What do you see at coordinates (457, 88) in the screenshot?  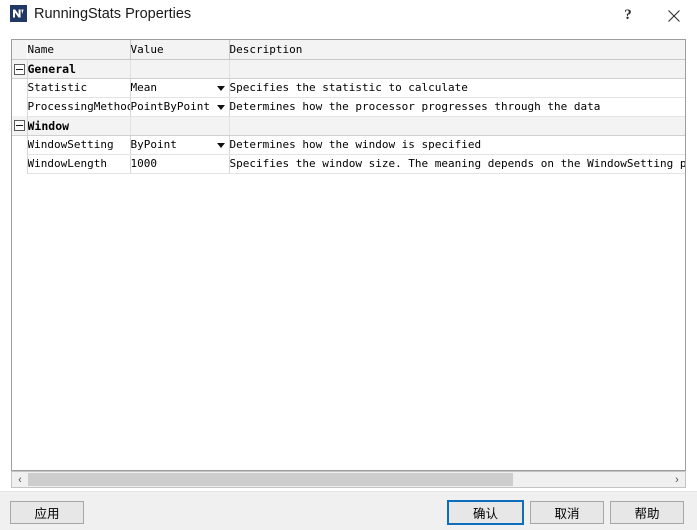 I see `property-description-statistic: Specifies the statistic to calculate` at bounding box center [457, 88].